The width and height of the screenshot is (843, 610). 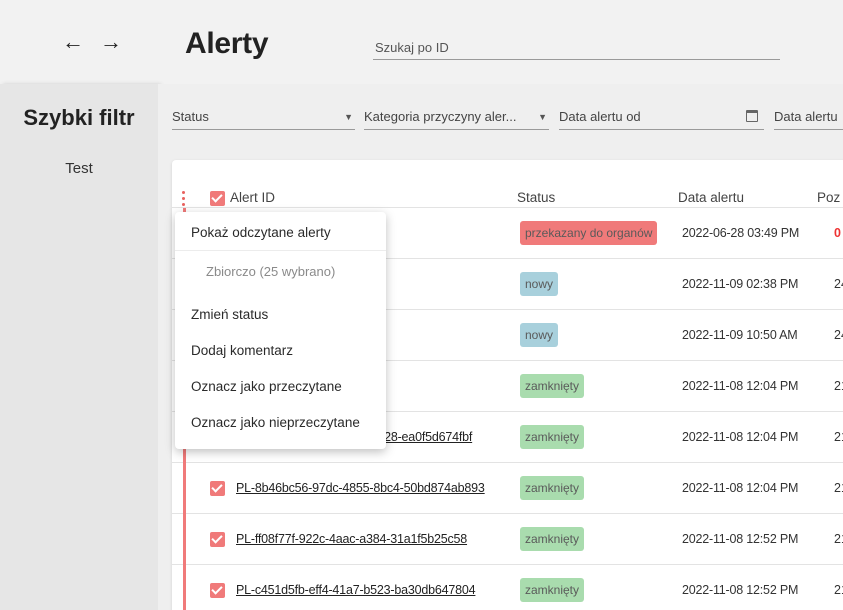 What do you see at coordinates (752, 116) in the screenshot?
I see `calendar-icon` at bounding box center [752, 116].